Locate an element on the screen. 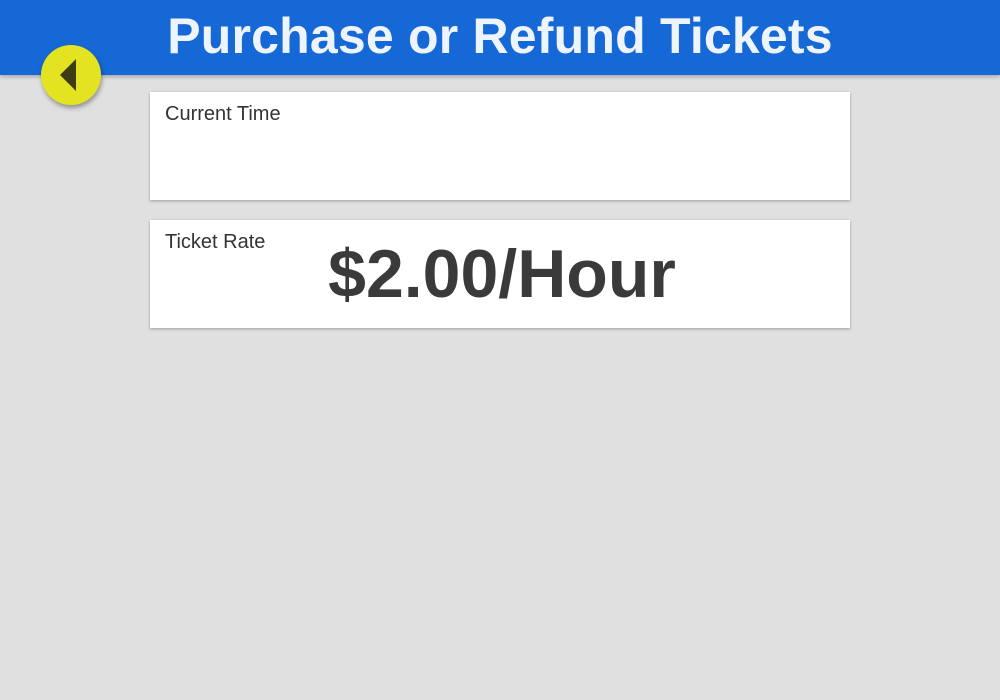 The height and width of the screenshot is (700, 1000). triangle-left-icon is located at coordinates (68, 75).